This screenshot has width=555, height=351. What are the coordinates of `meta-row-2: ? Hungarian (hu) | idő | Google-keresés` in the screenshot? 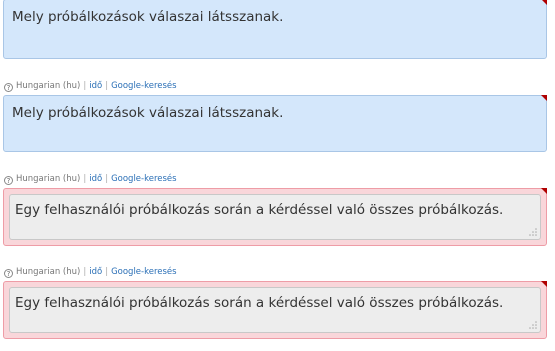 It's located at (90, 179).